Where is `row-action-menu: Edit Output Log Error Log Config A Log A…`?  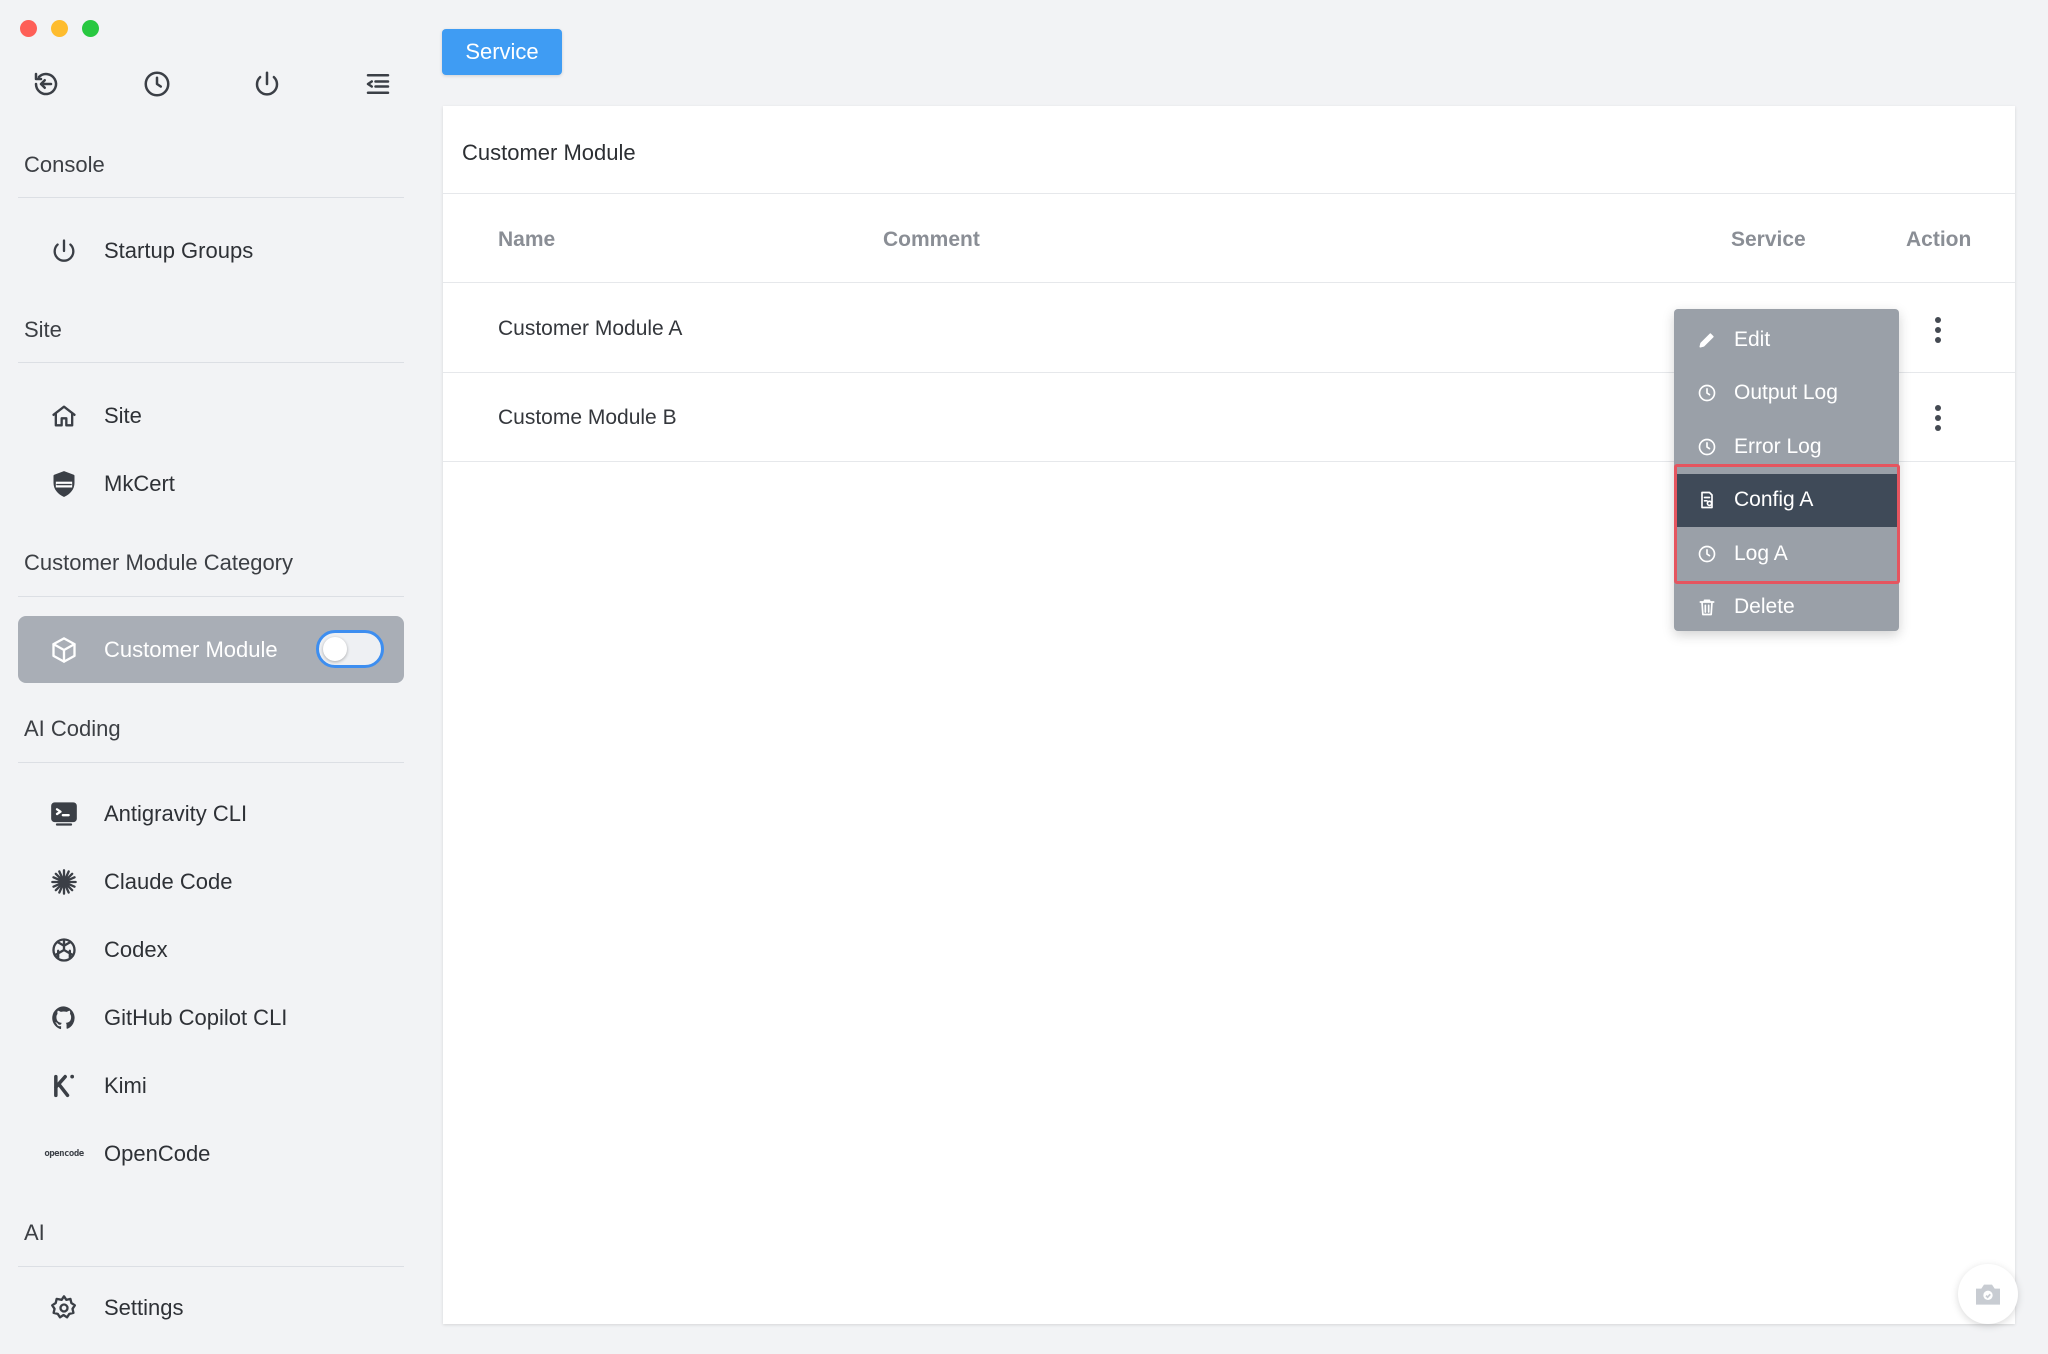
row-action-menu: Edit Output Log Error Log Config A Log A… is located at coordinates (1786, 470).